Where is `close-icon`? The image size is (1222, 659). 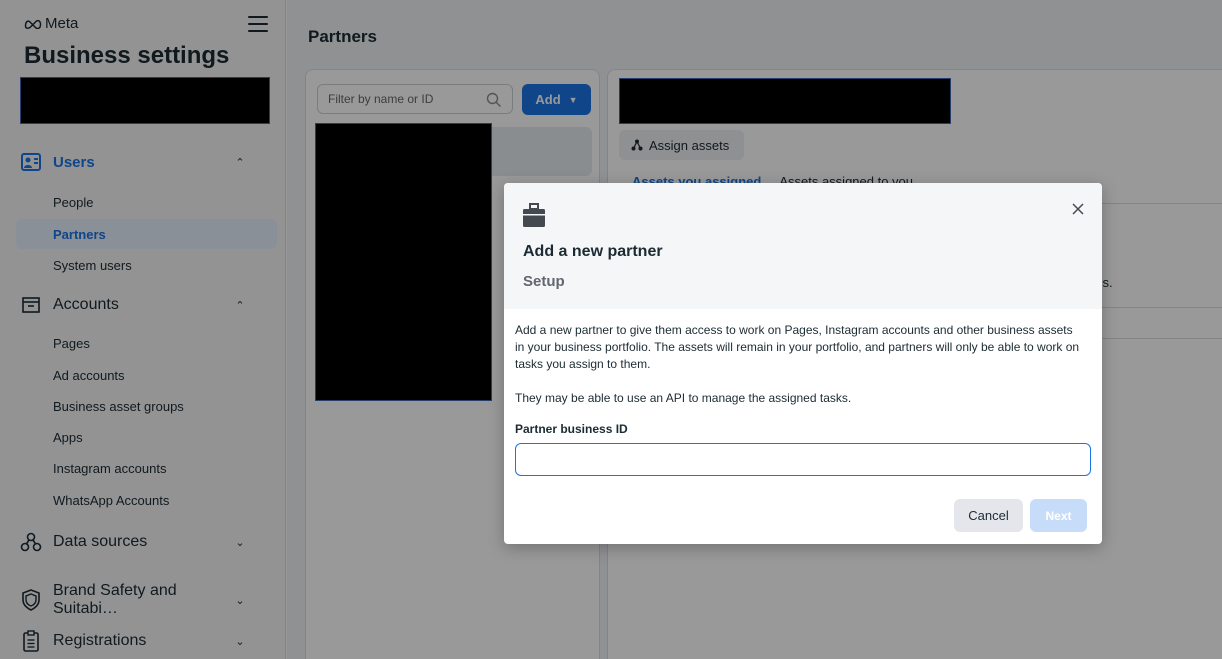 close-icon is located at coordinates (1078, 209).